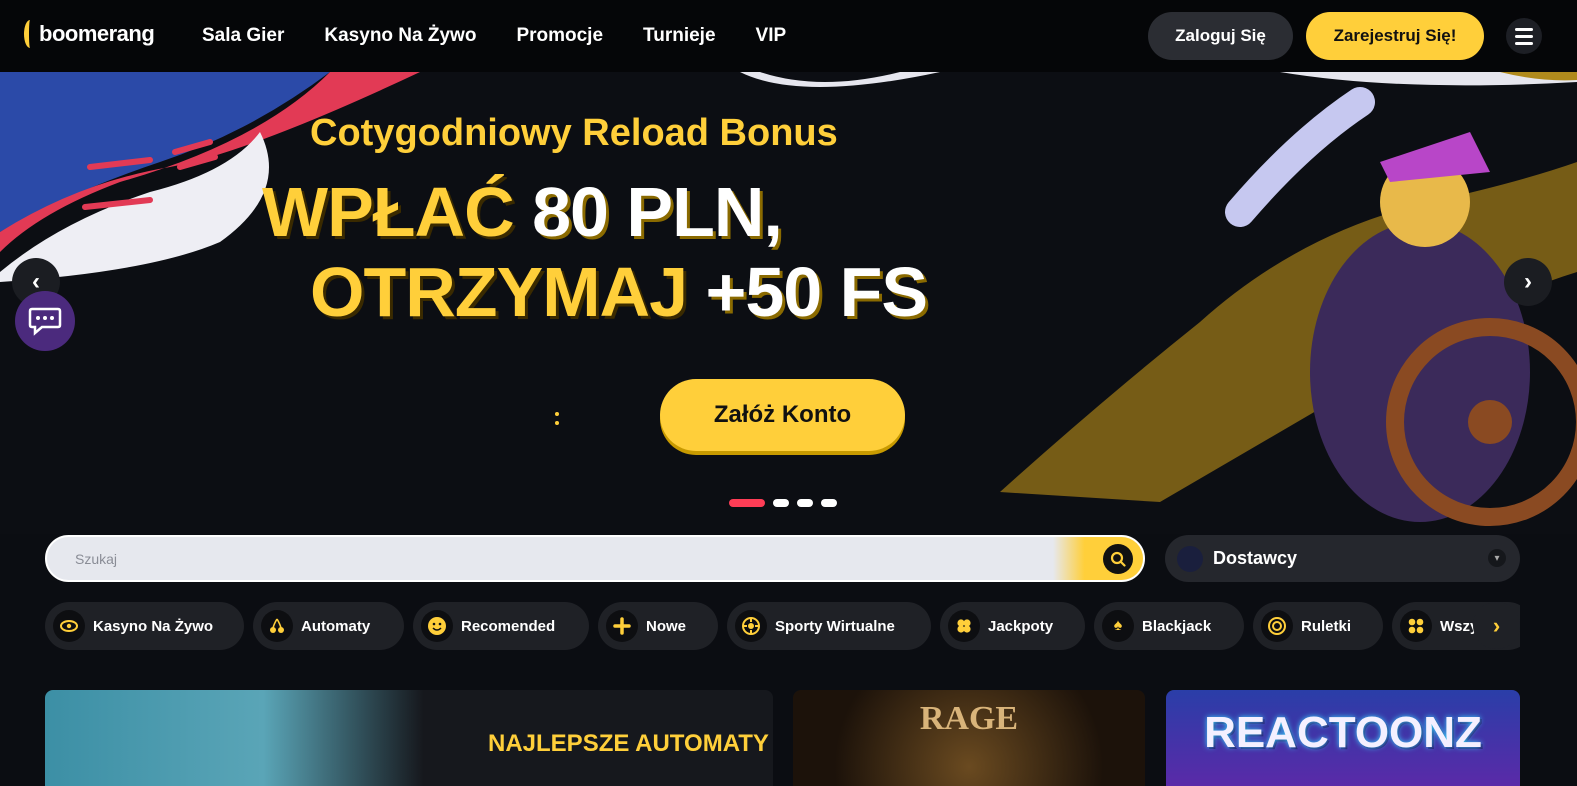 The width and height of the screenshot is (1577, 786). I want to click on nav-kasyno-na-zywo: Kasyno Na Żywo, so click(400, 36).